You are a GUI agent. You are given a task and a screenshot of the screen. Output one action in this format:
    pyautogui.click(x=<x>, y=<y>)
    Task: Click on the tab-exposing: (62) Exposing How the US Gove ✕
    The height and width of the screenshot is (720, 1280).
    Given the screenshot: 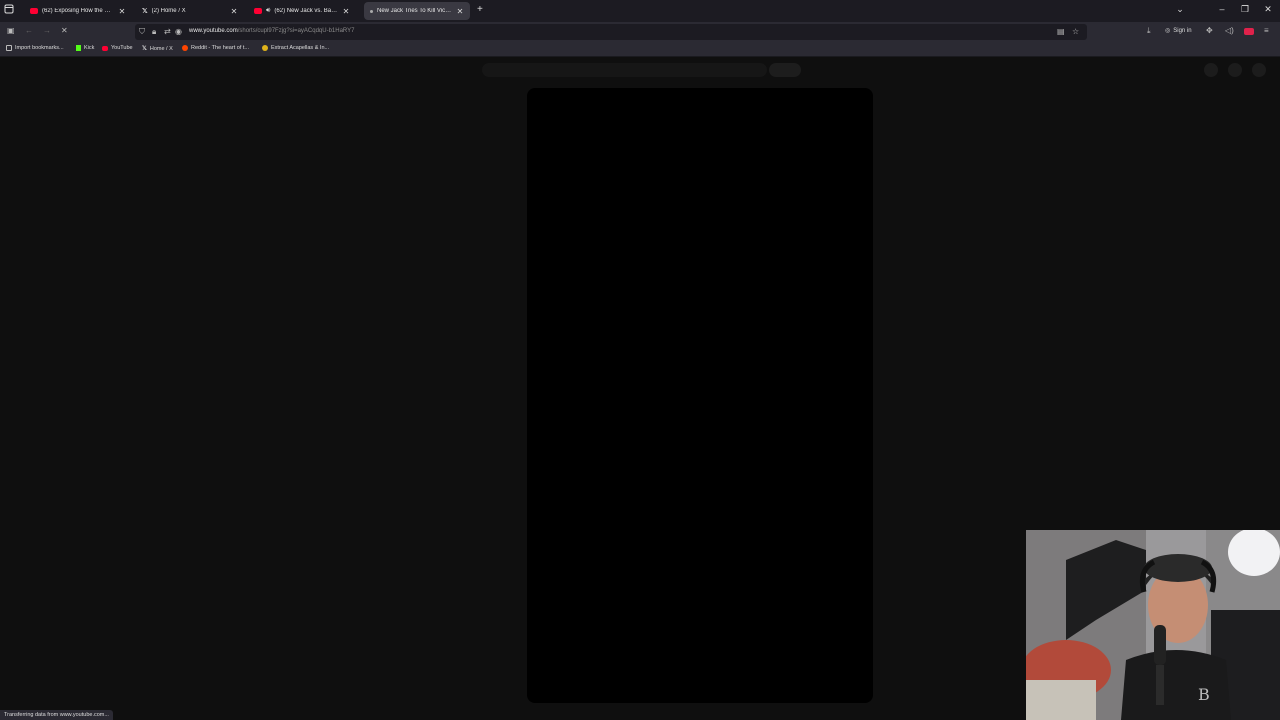 What is the action you would take?
    pyautogui.click(x=78, y=11)
    